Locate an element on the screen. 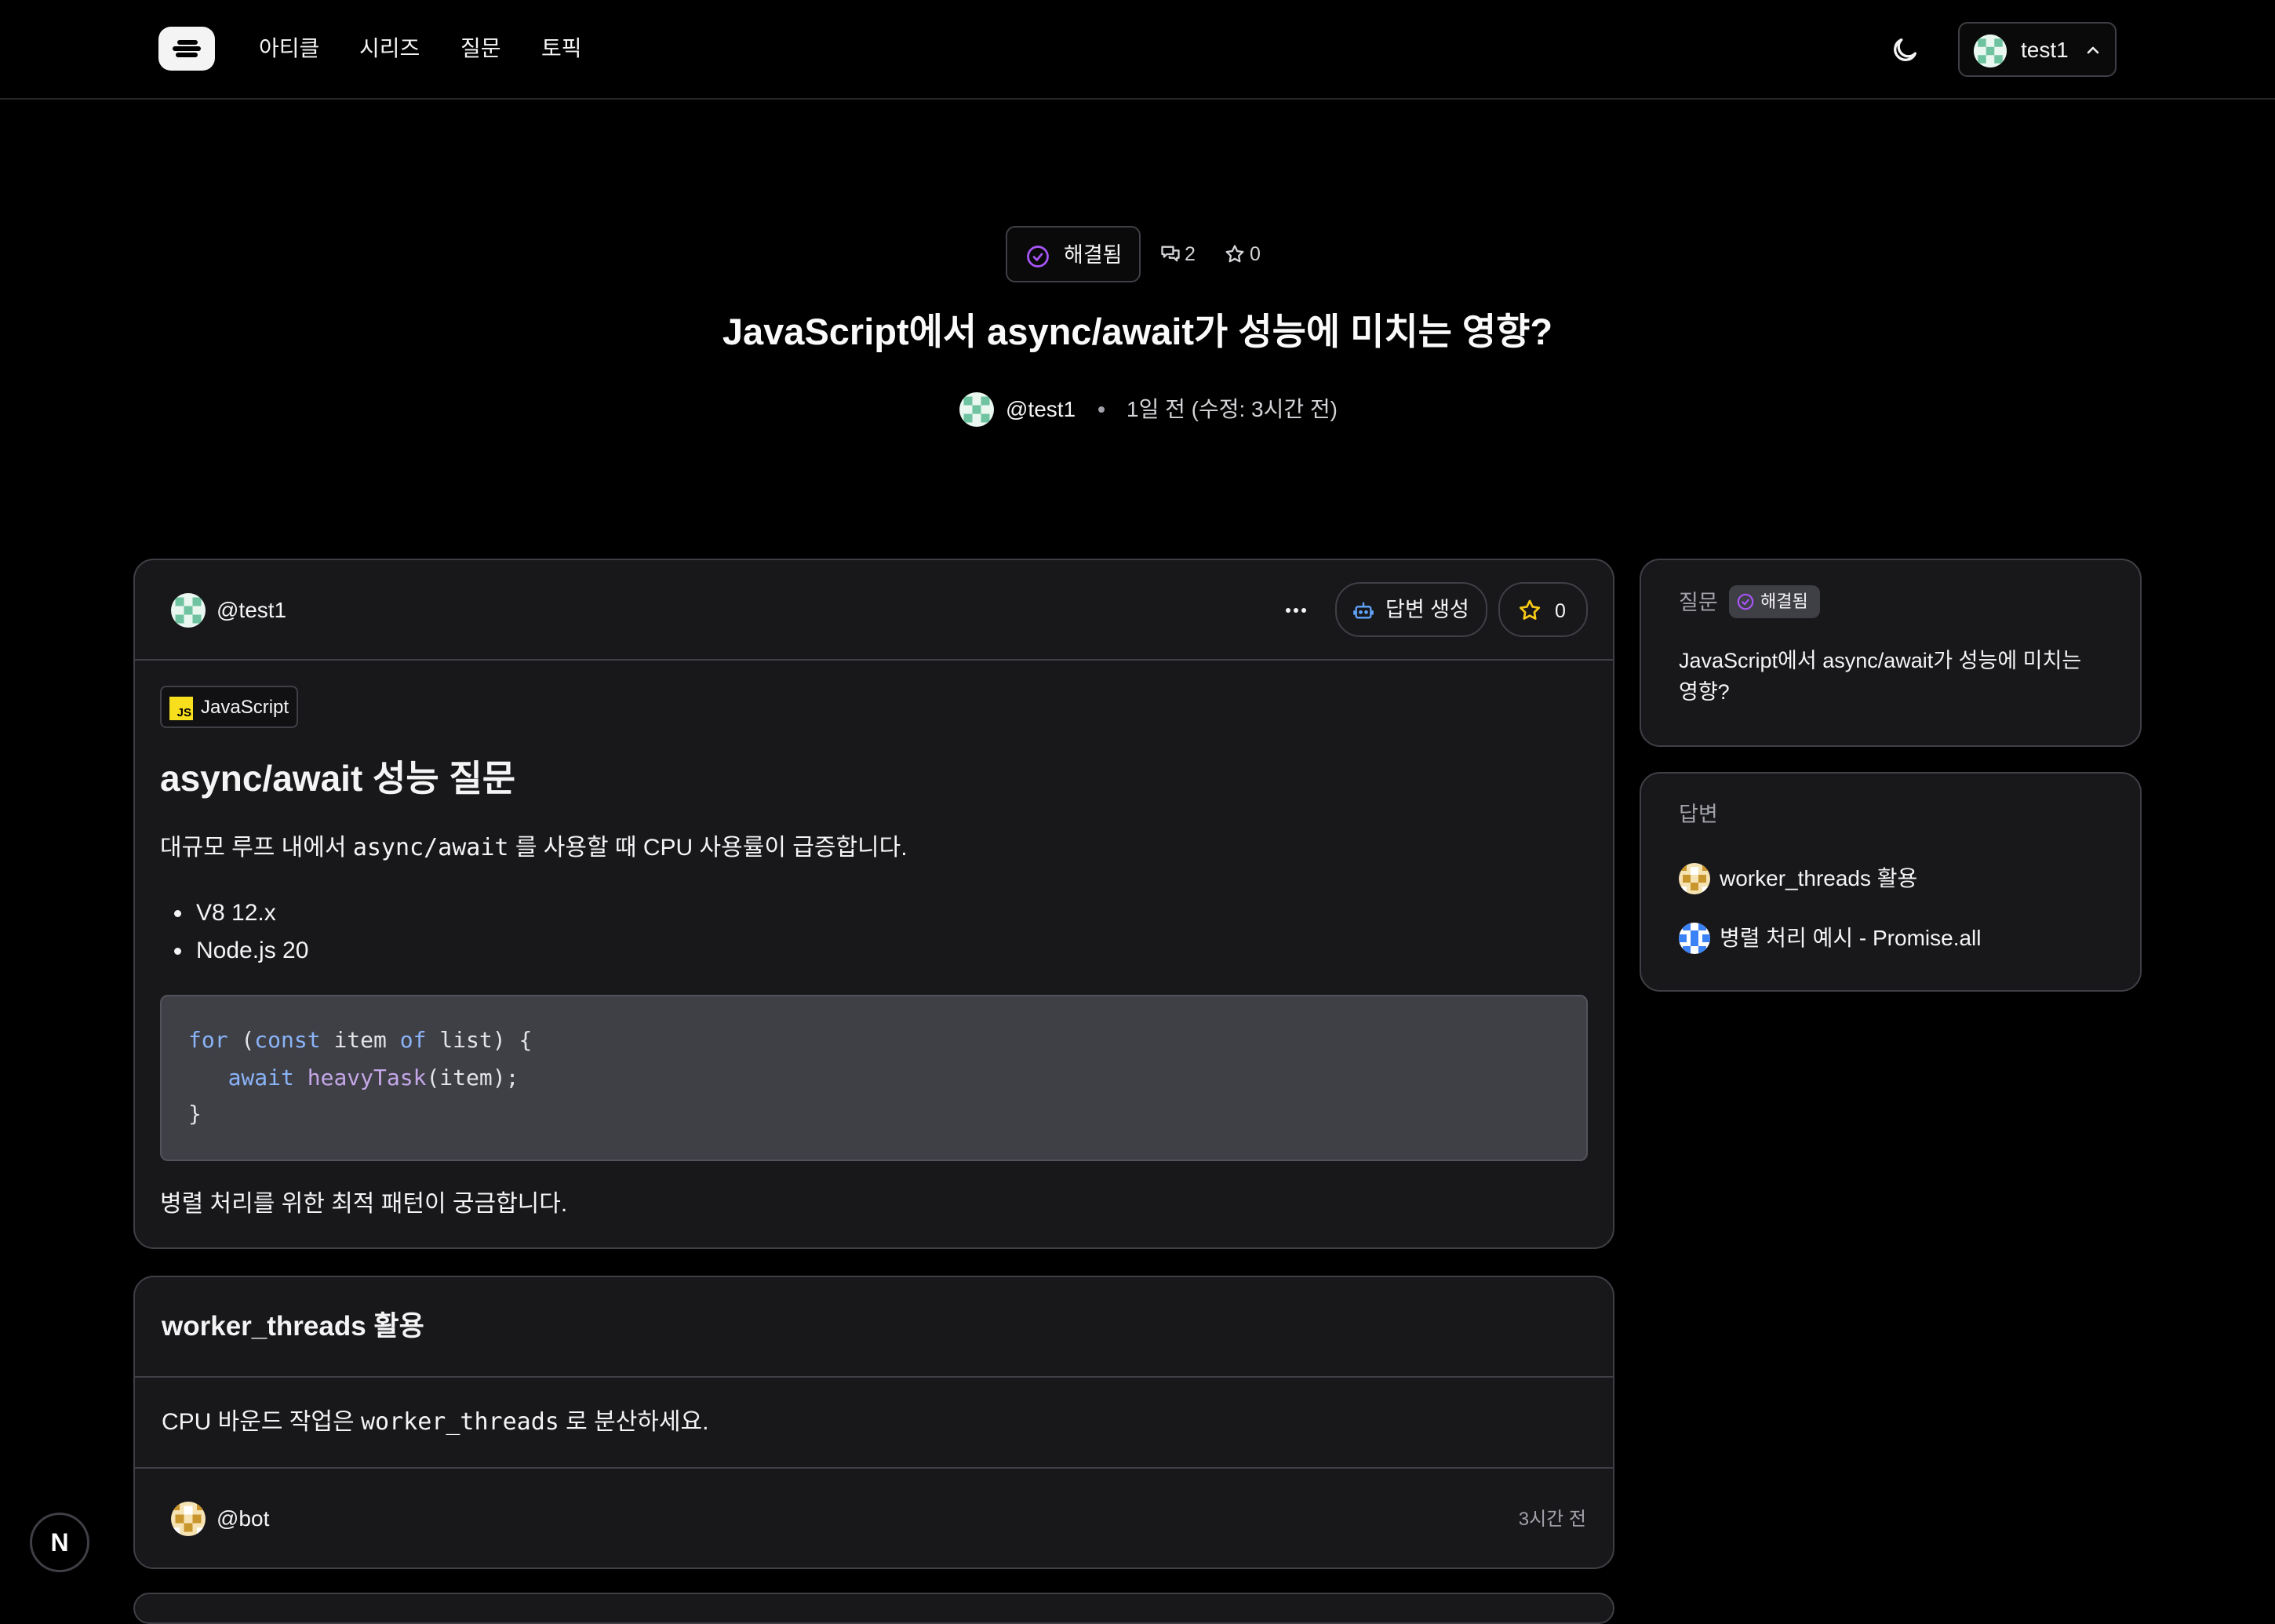 The image size is (2275, 1624). meta-separator is located at coordinates (1101, 409).